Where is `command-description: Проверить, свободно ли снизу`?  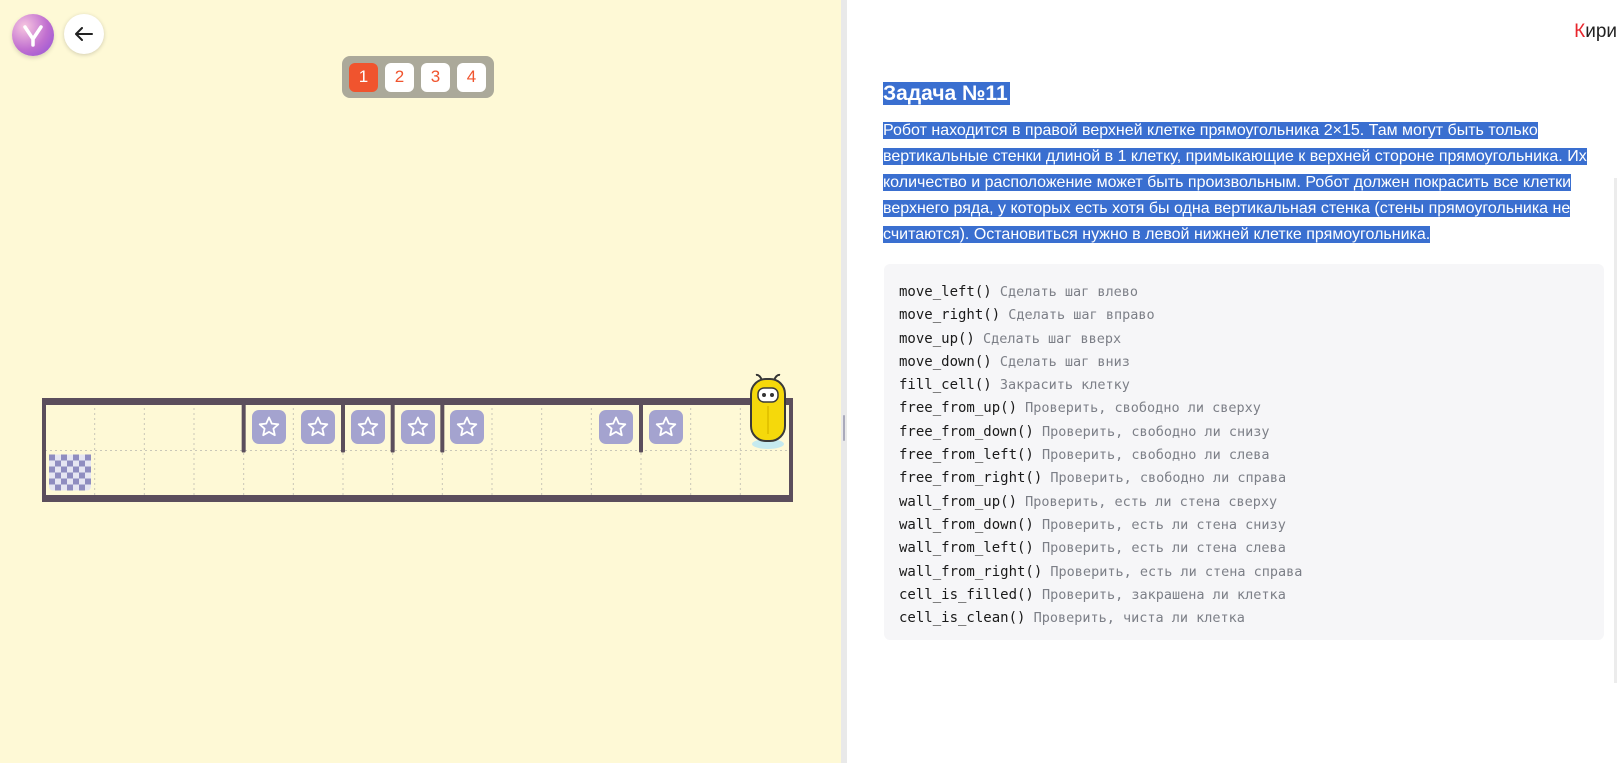
command-description: Проверить, свободно ли снизу is located at coordinates (1151, 431).